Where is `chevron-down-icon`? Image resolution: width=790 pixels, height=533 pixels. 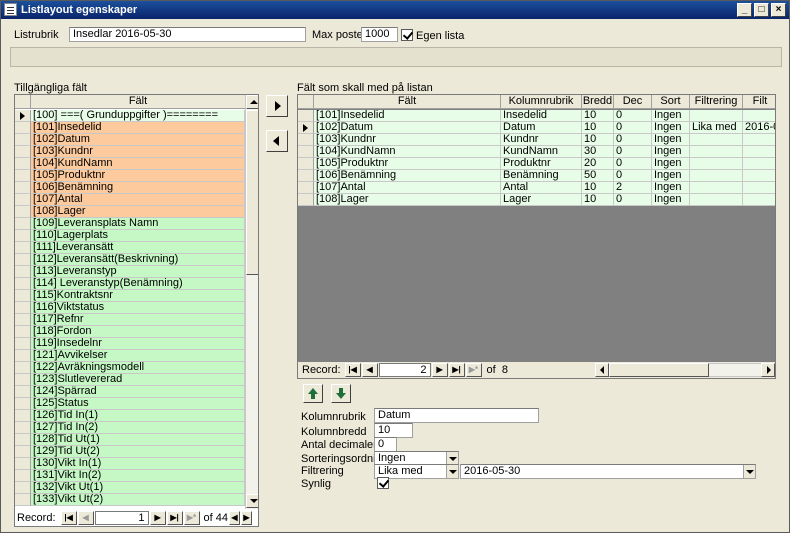
chevron-down-icon is located at coordinates (452, 471).